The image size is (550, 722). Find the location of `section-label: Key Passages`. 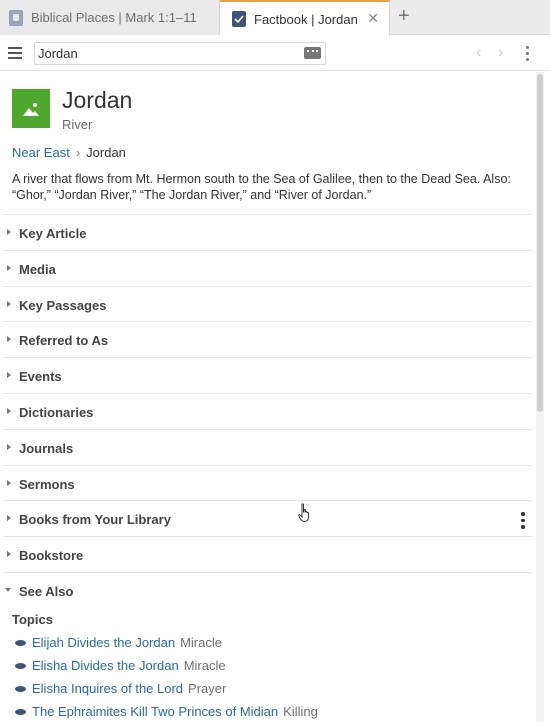

section-label: Key Passages is located at coordinates (63, 305).